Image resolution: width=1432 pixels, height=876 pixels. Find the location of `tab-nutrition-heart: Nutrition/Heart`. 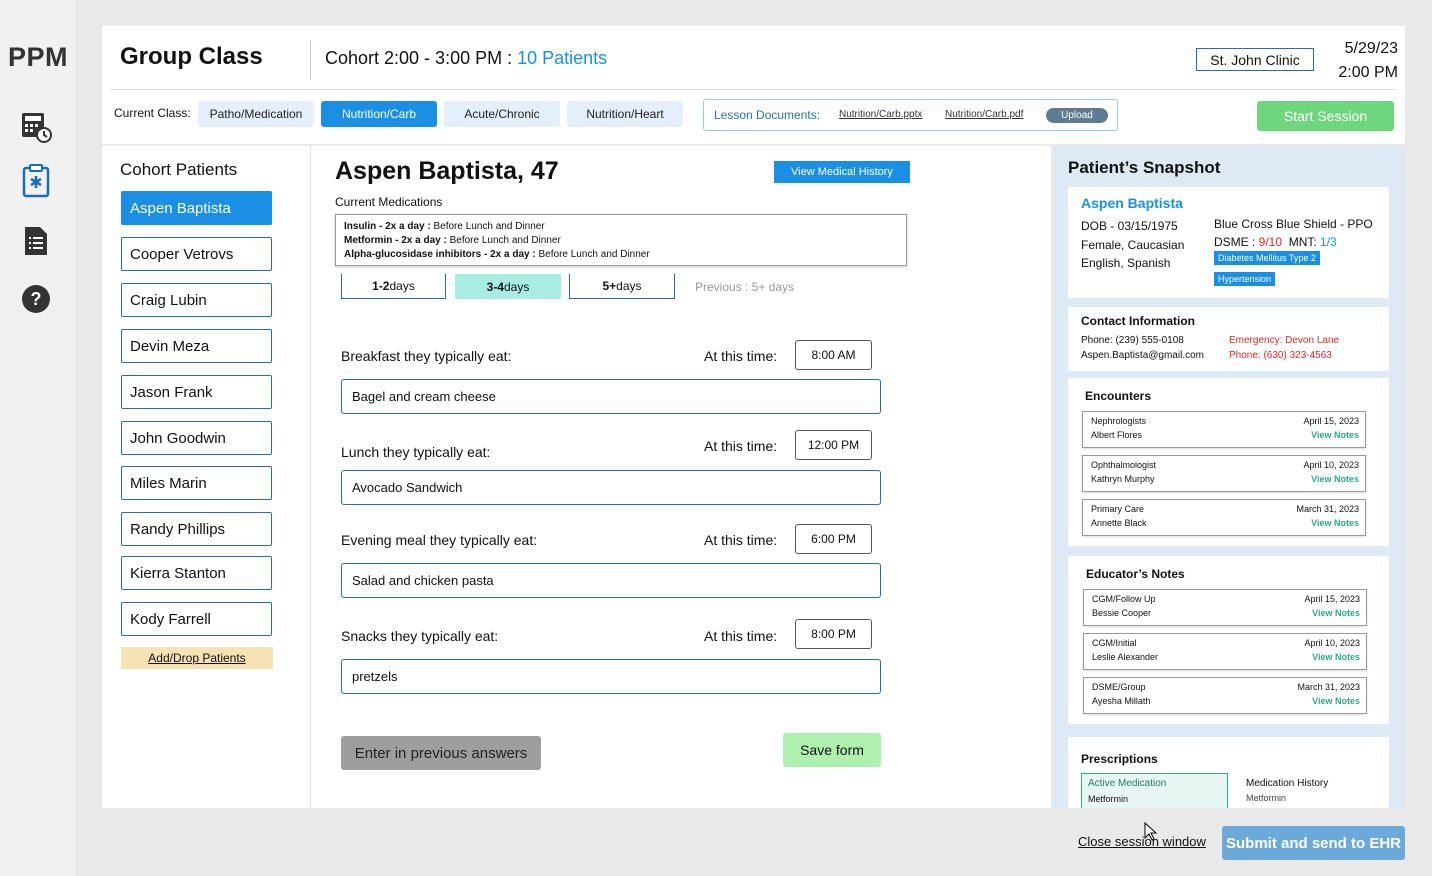

tab-nutrition-heart: Nutrition/Heart is located at coordinates (625, 114).